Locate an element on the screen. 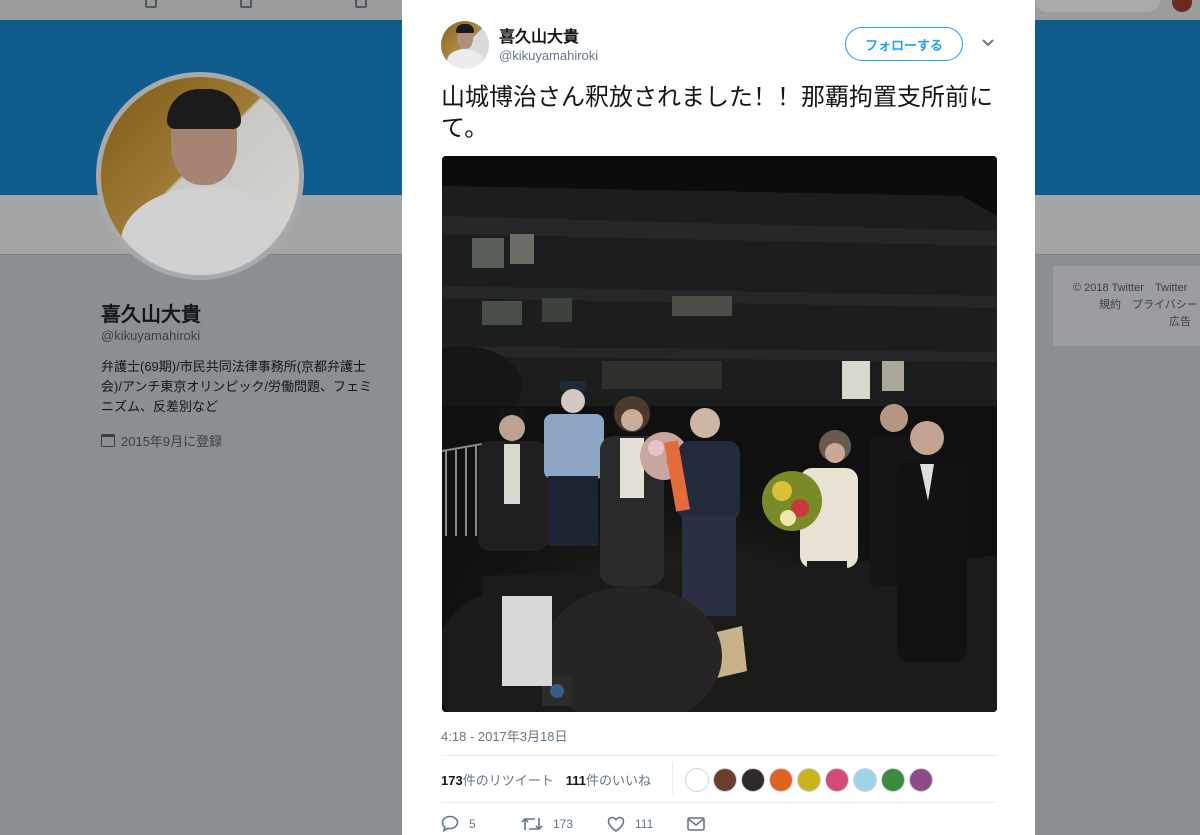 The width and height of the screenshot is (1200, 835). moments-icon is located at coordinates (246, 4).